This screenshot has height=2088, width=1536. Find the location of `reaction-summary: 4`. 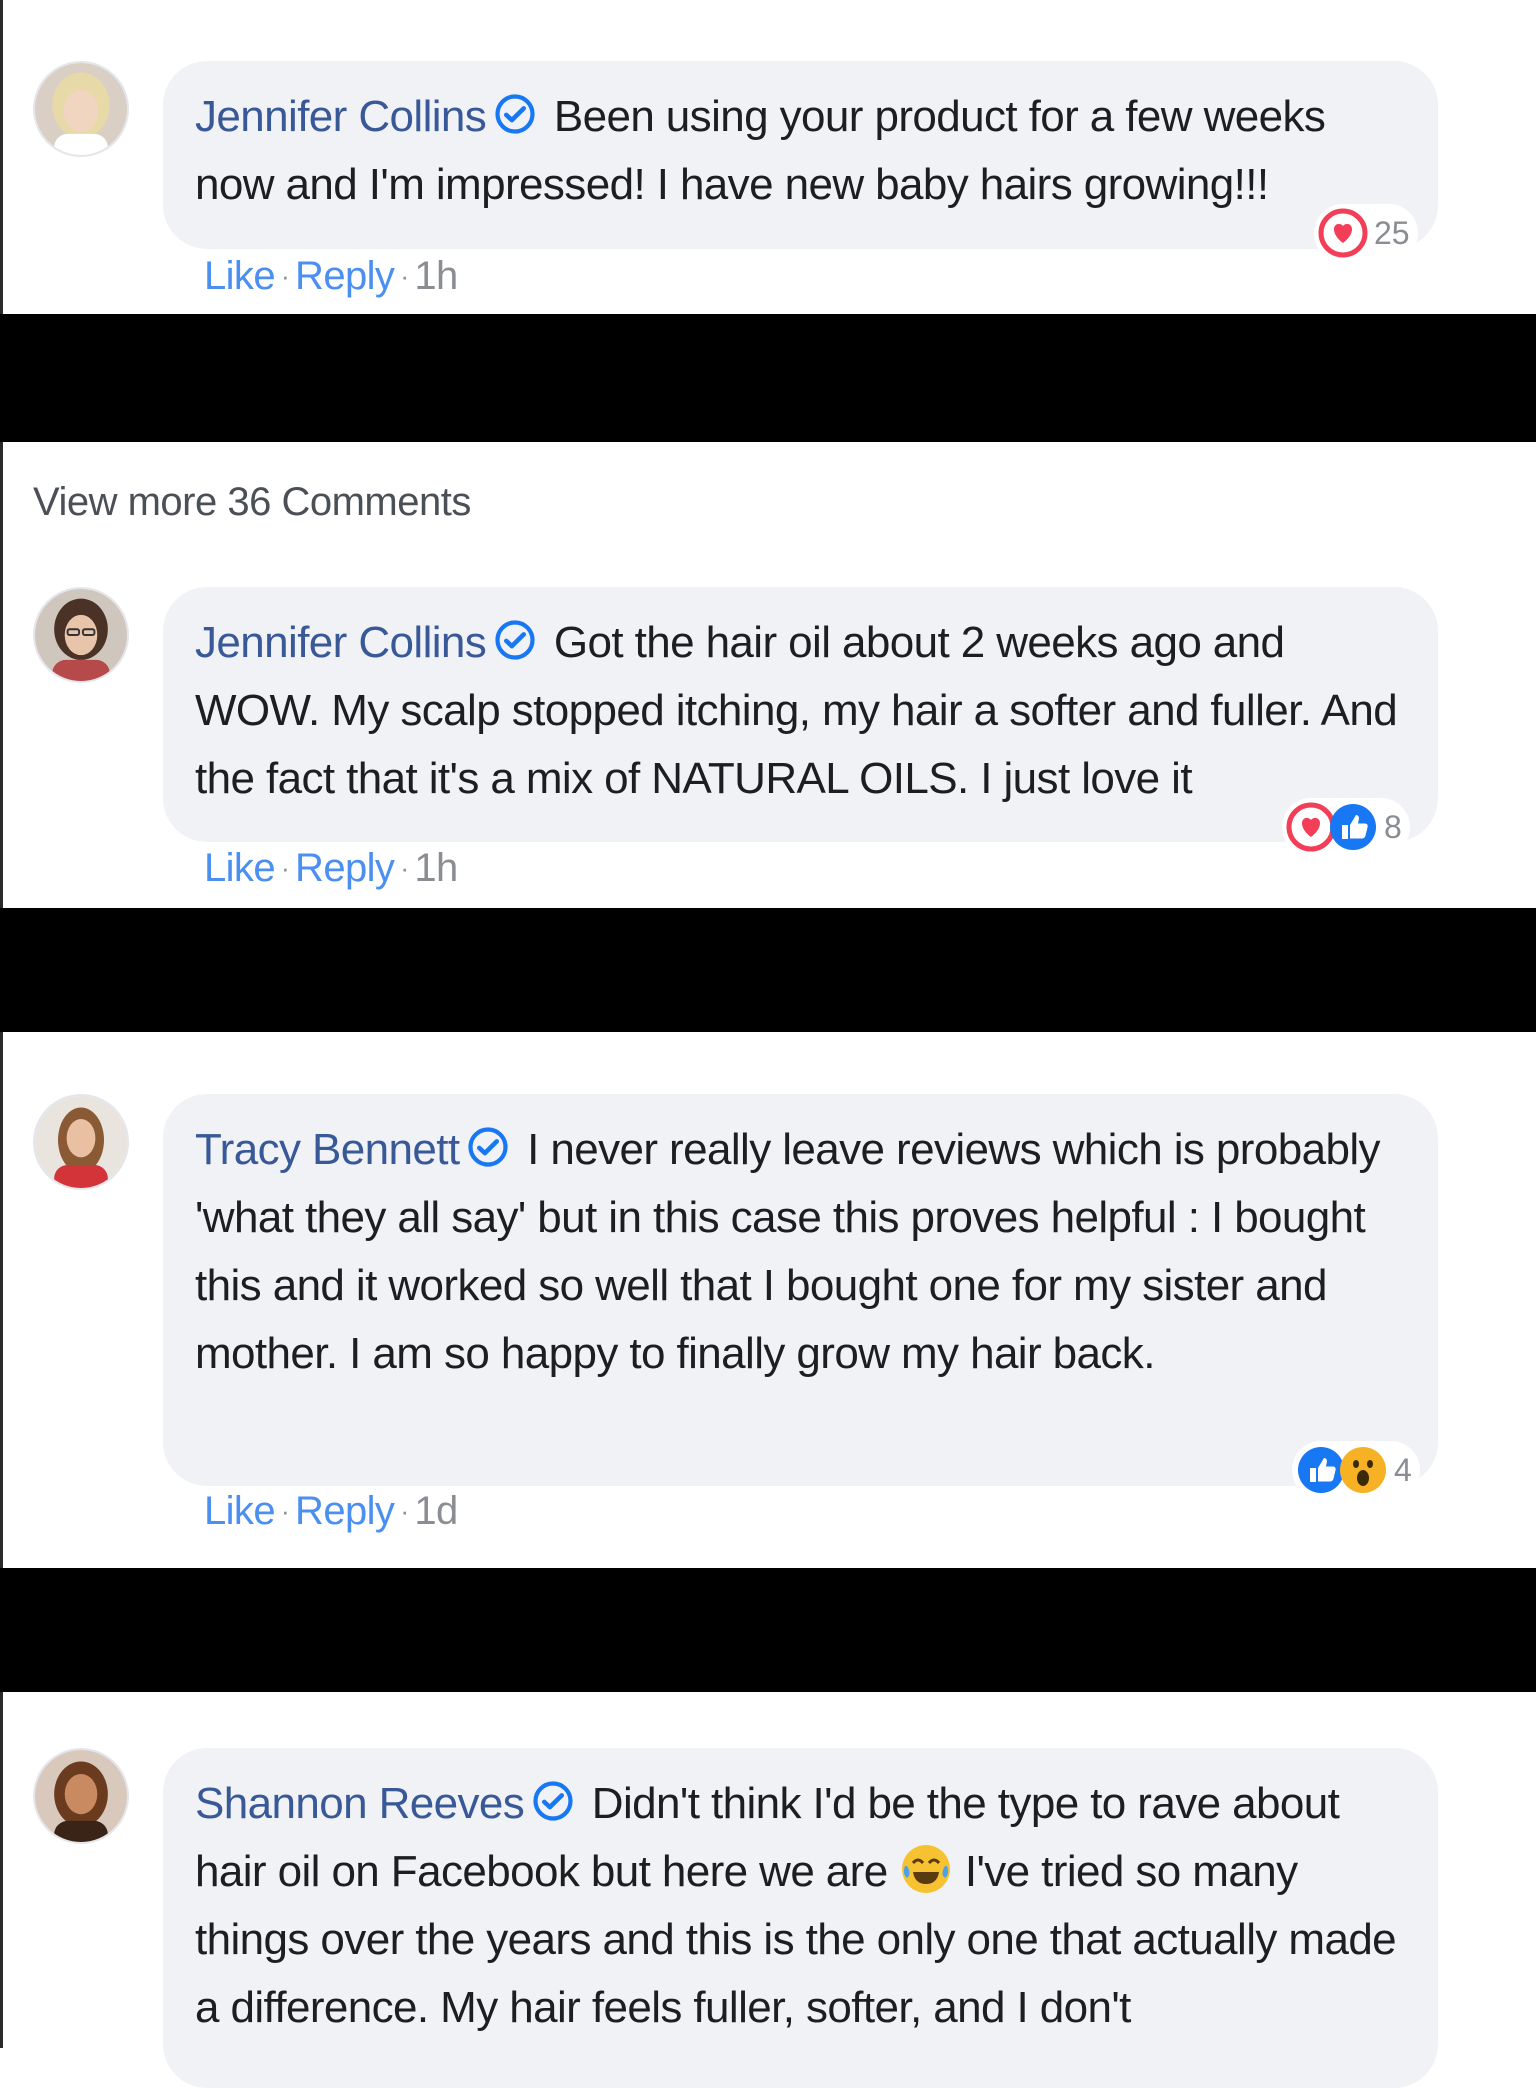

reaction-summary: 4 is located at coordinates (1356, 1470).